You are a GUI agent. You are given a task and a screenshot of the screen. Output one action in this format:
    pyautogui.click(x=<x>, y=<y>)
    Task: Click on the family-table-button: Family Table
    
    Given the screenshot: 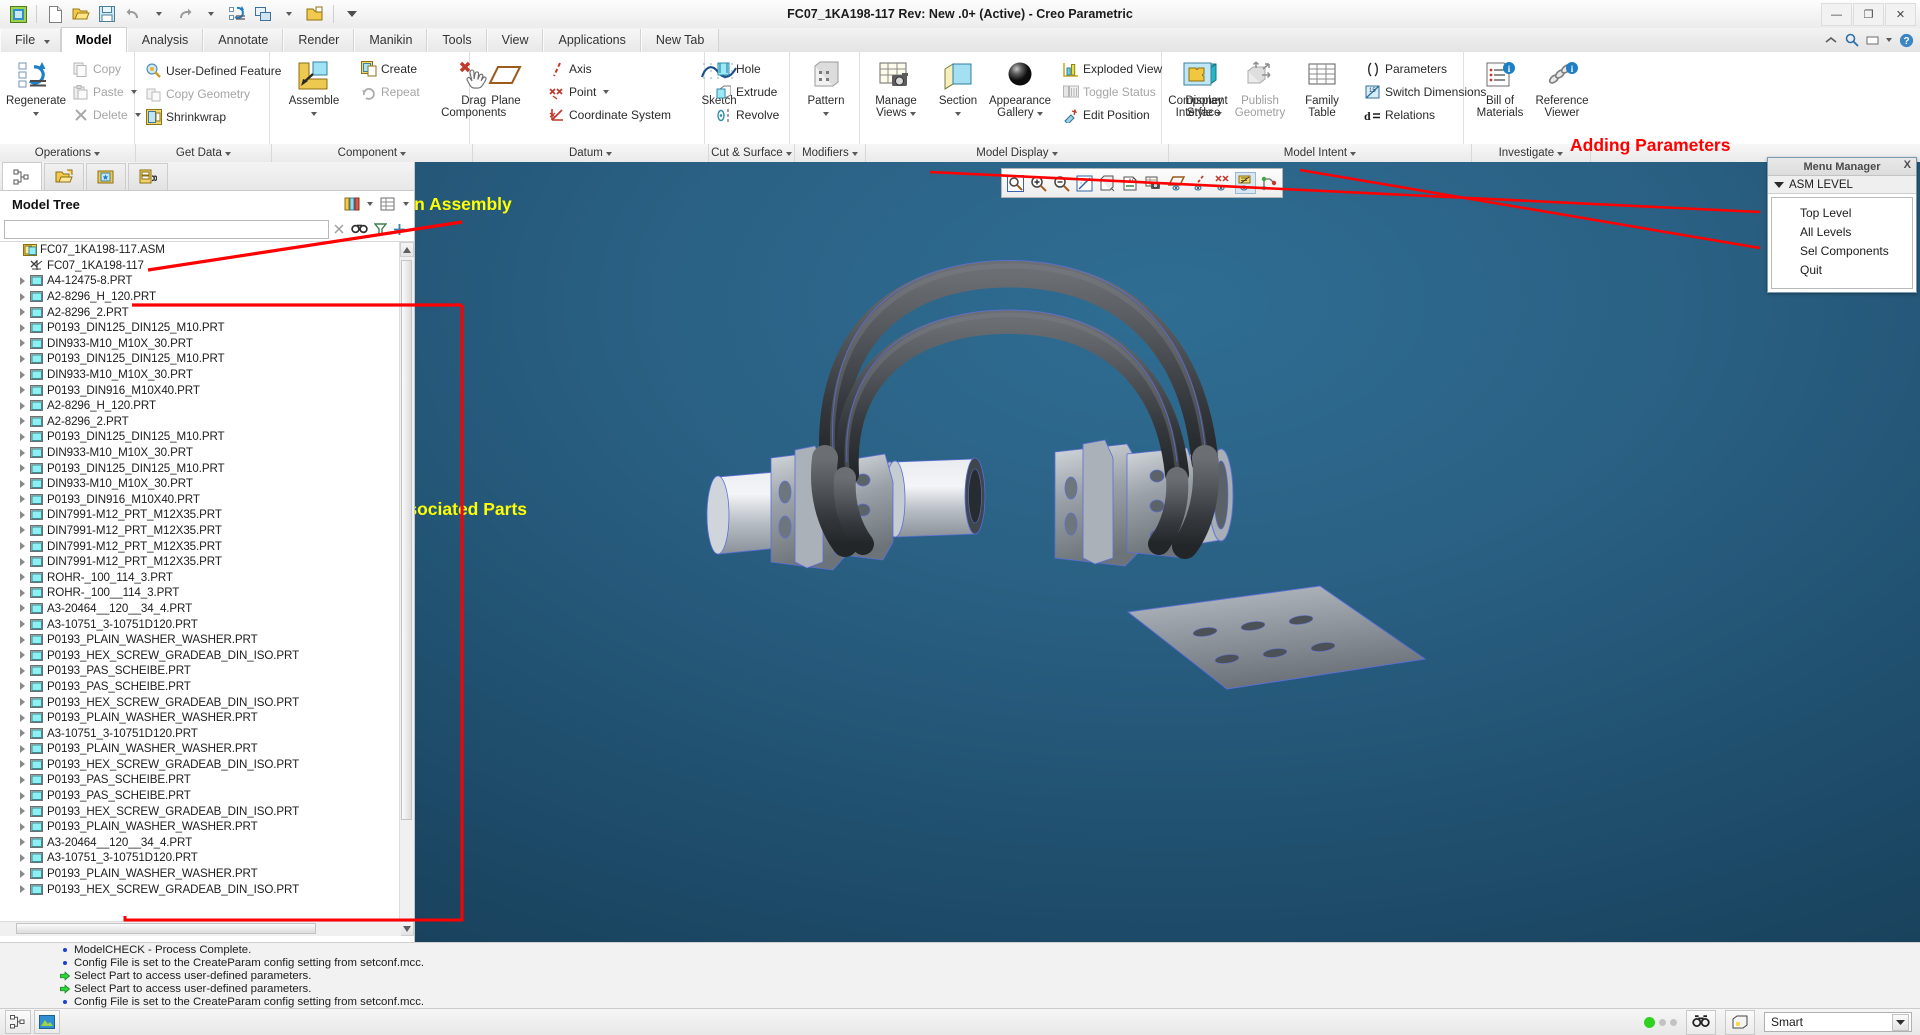 What is the action you would take?
    pyautogui.click(x=1322, y=87)
    